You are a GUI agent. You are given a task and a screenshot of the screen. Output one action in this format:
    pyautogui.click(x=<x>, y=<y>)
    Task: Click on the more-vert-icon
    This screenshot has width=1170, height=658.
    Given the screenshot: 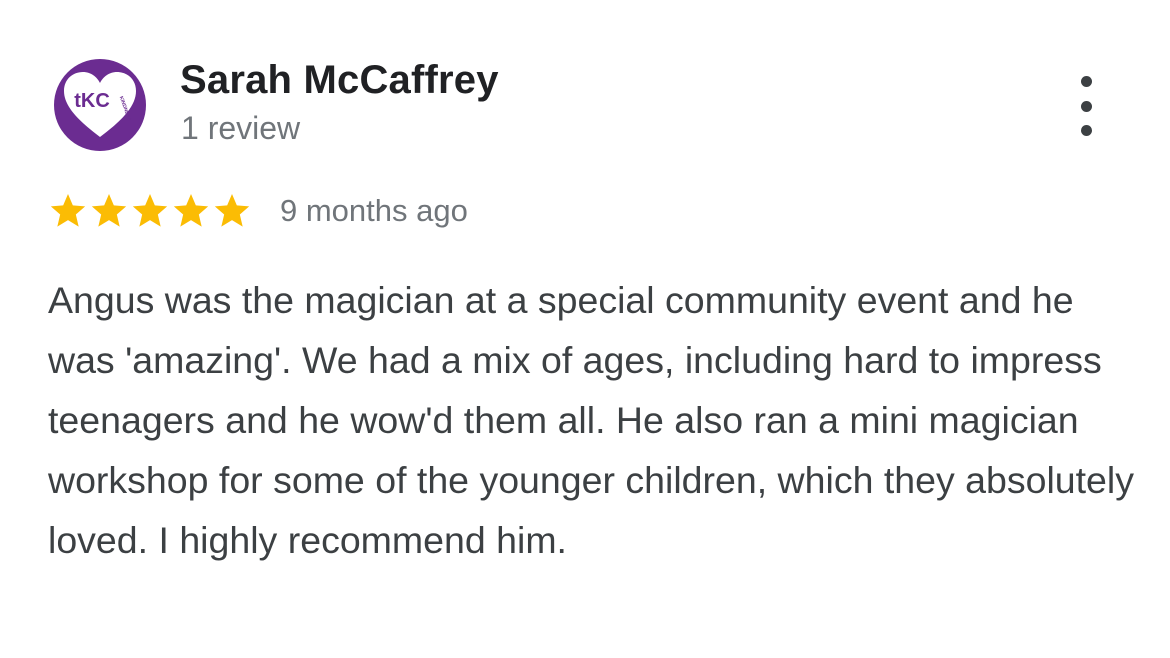 What is the action you would take?
    pyautogui.click(x=1086, y=81)
    